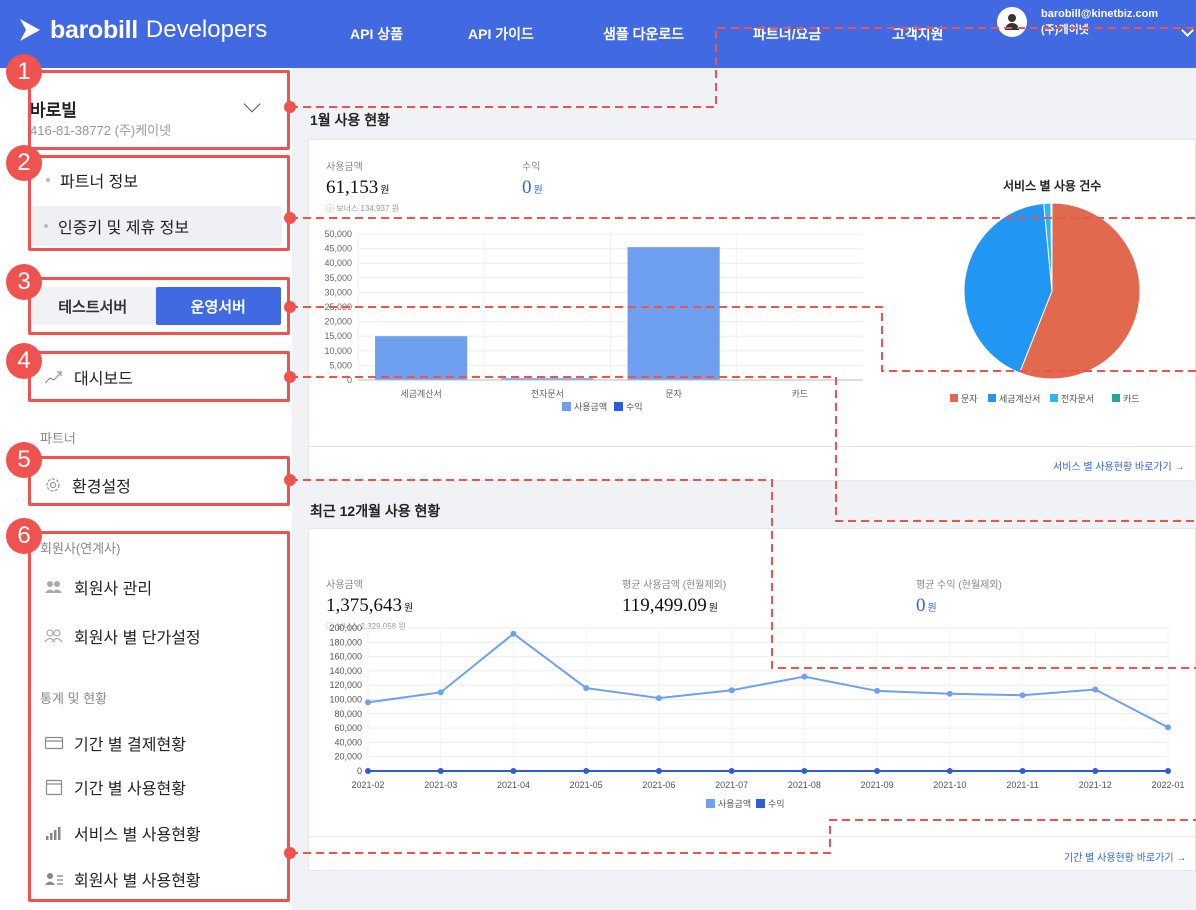  Describe the element at coordinates (142, 30) in the screenshot. I see `brand-logo: barobill Developers` at that location.